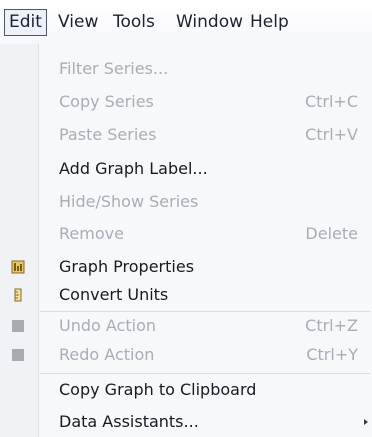 The height and width of the screenshot is (437, 372). Describe the element at coordinates (332, 354) in the screenshot. I see `menu-item-shortcut: Ctrl+Y` at that location.